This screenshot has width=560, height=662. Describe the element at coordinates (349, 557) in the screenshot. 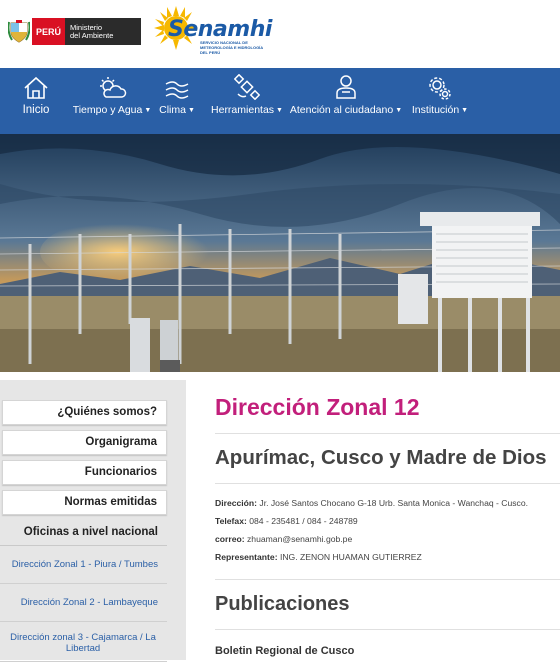

I see `representante-value: ING. ZENON HUAMAN GUTIERREZ` at that location.